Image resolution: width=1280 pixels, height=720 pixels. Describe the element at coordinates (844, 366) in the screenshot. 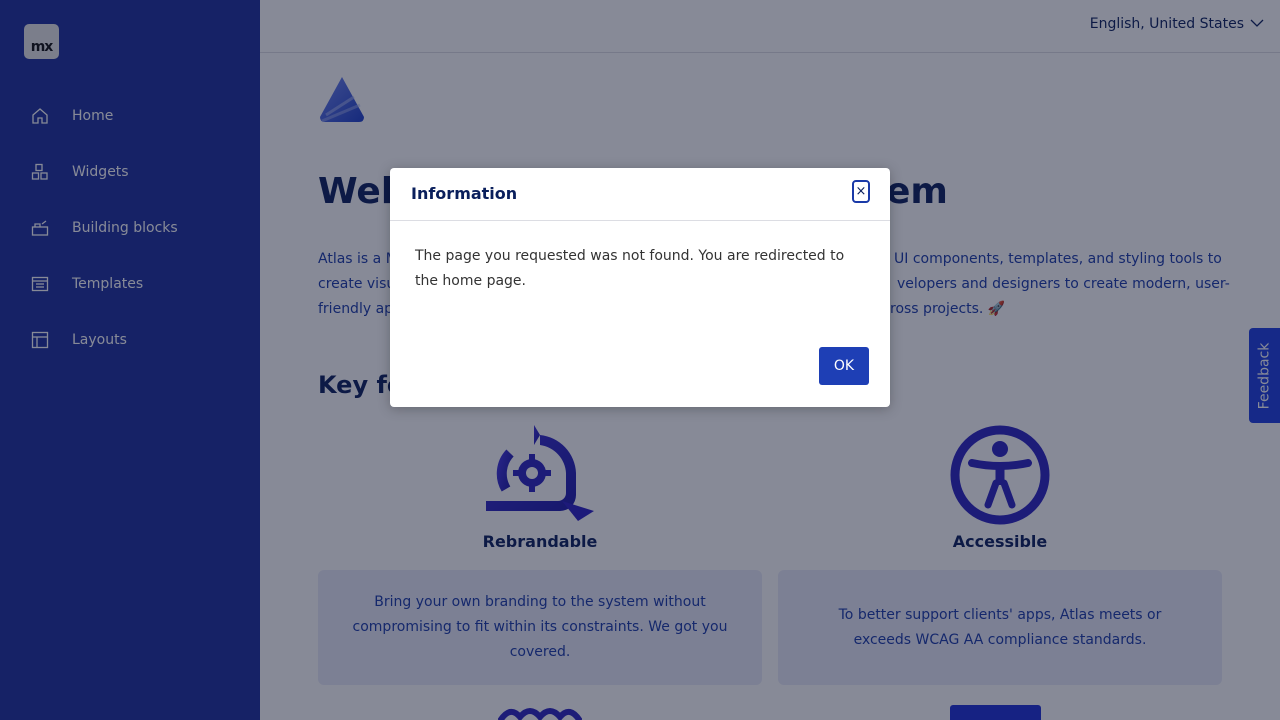

I see `ok-button: OK` at that location.